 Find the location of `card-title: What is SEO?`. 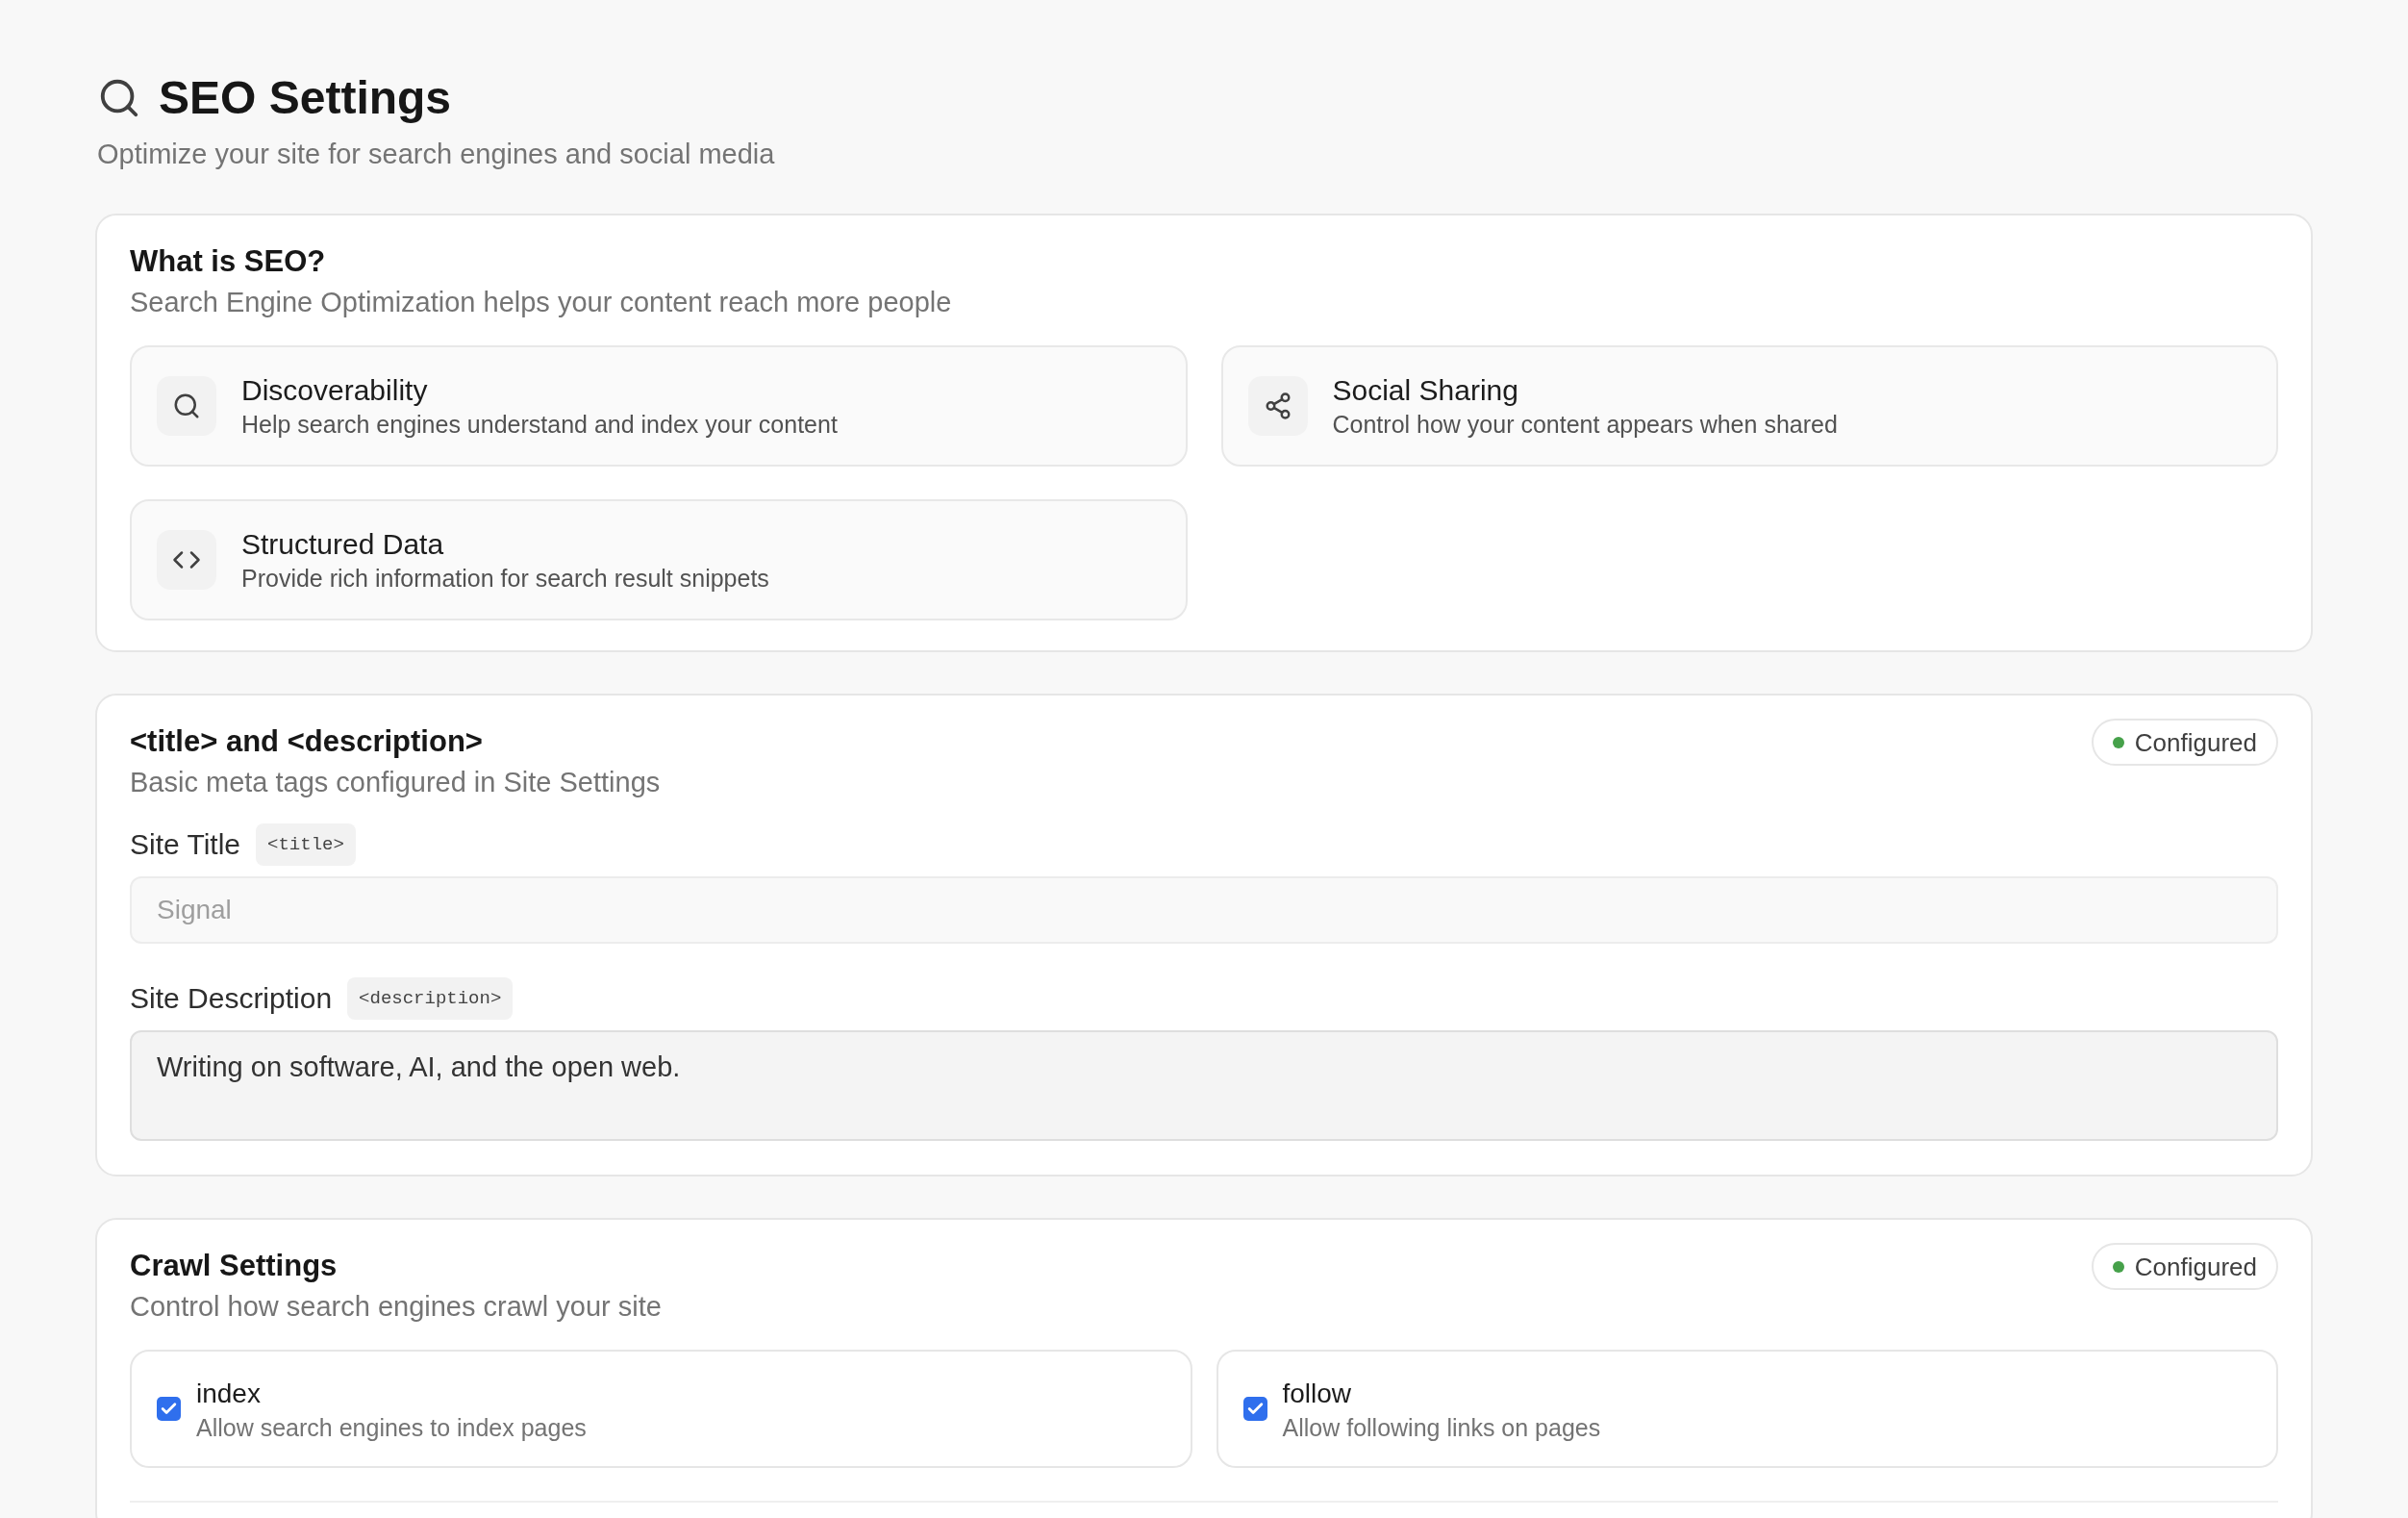

card-title: What is SEO? is located at coordinates (228, 261).